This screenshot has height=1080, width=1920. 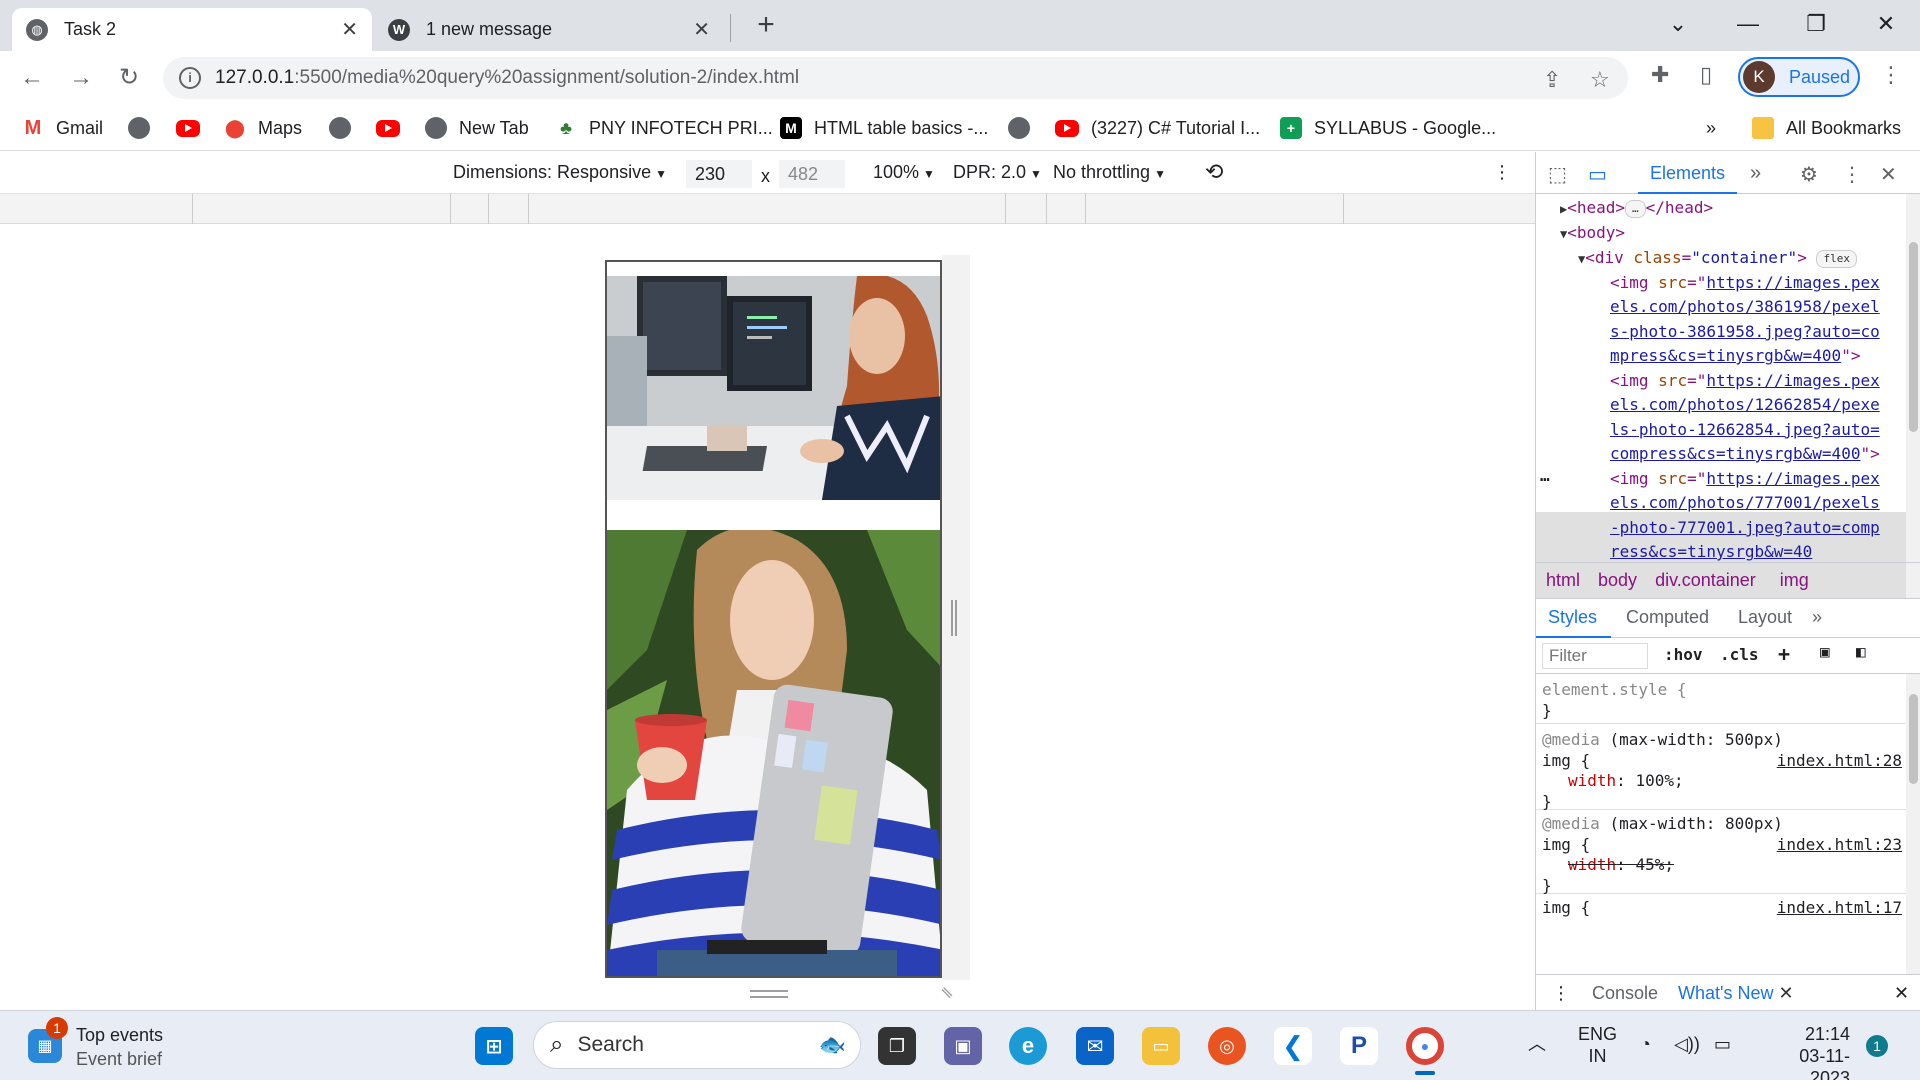 I want to click on app-p-icon: P, so click(x=1359, y=1046).